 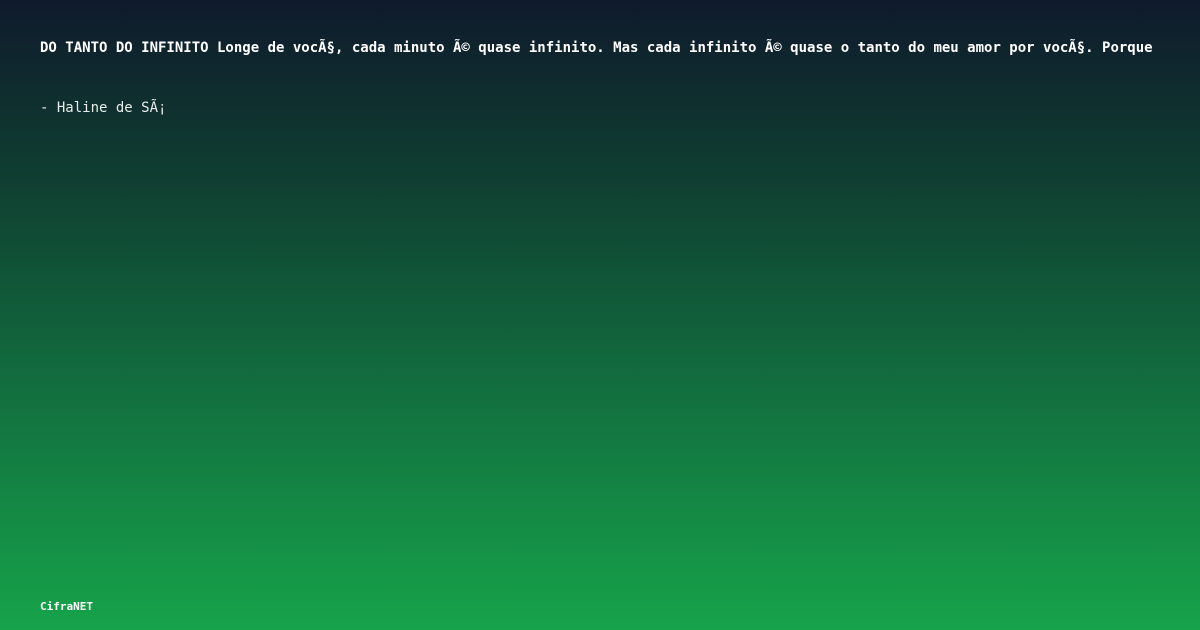 I want to click on brand-name: CifraNET, so click(x=66, y=606).